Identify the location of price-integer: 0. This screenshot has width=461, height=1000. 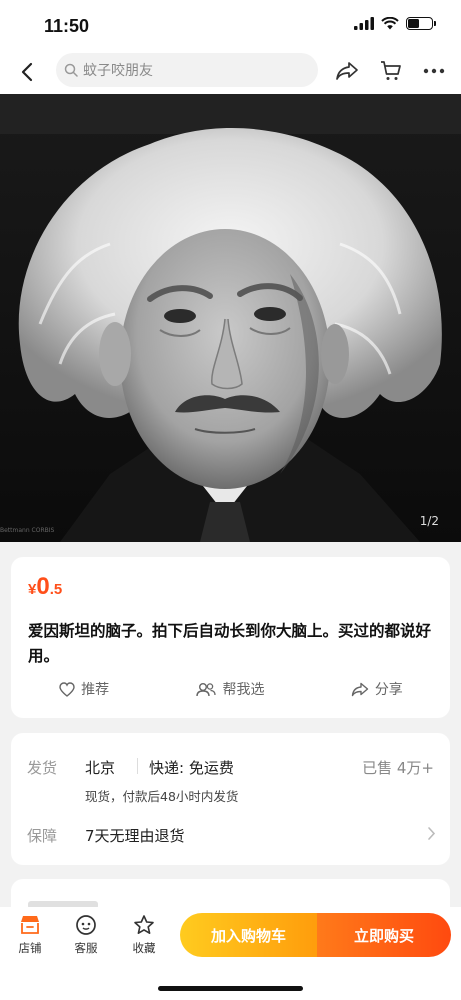
(43, 586).